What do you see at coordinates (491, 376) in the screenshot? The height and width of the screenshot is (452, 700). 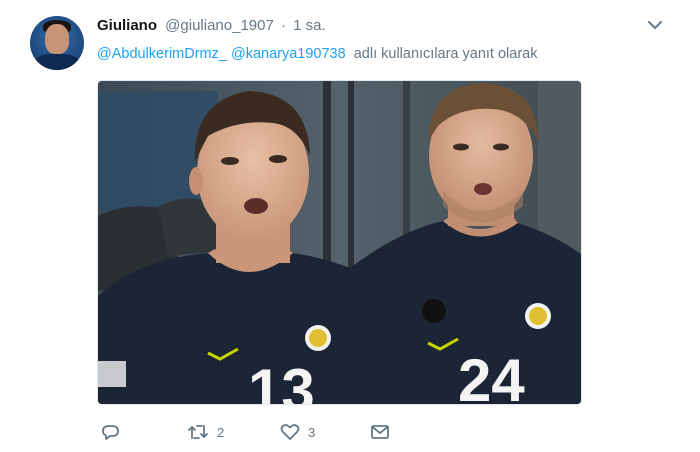 I see `right-jersey-number: 24` at bounding box center [491, 376].